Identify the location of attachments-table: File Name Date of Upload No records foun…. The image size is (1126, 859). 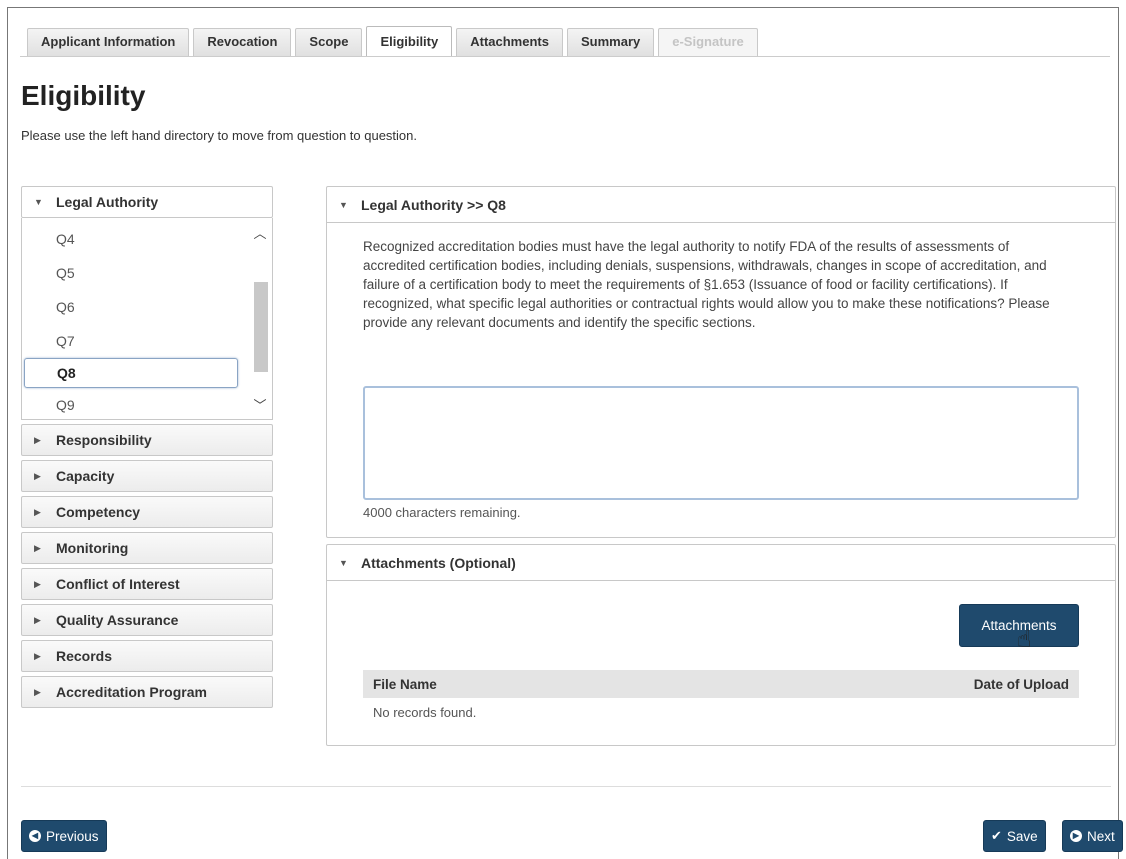
(721, 698).